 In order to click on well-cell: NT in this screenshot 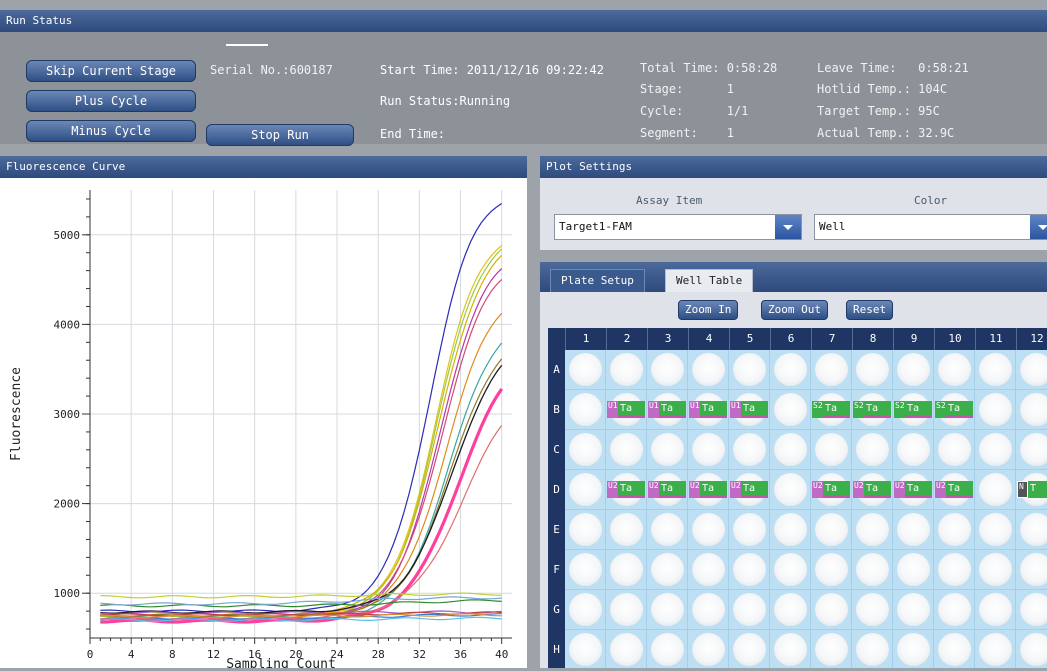, I will do `click(1031, 490)`.